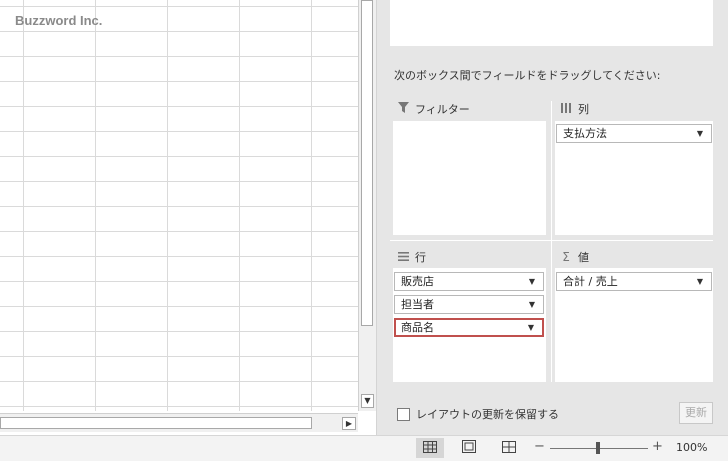 The height and width of the screenshot is (461, 728). Describe the element at coordinates (487, 414) in the screenshot. I see `defer-update-label: レイアウトの更新を保留する` at that location.